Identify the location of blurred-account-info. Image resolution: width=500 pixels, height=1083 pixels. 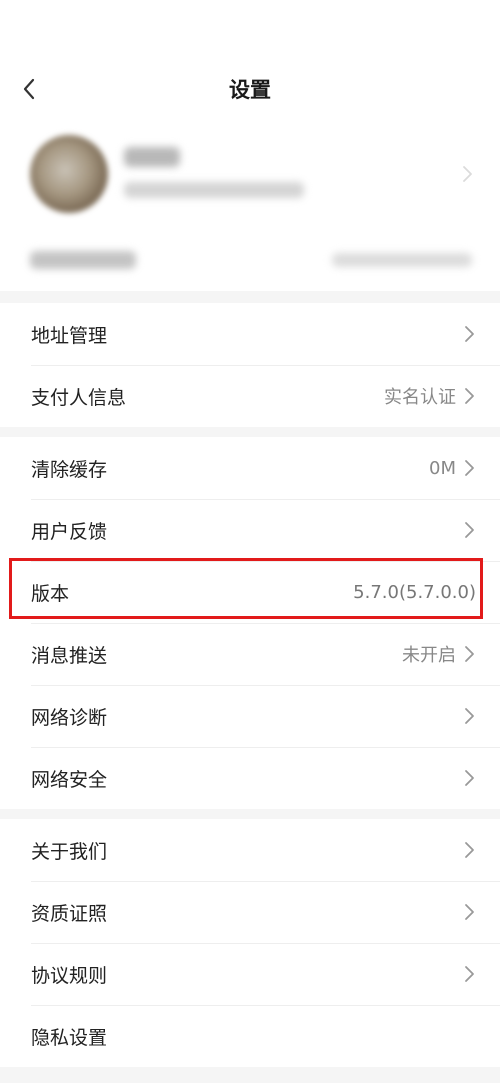
(214, 190).